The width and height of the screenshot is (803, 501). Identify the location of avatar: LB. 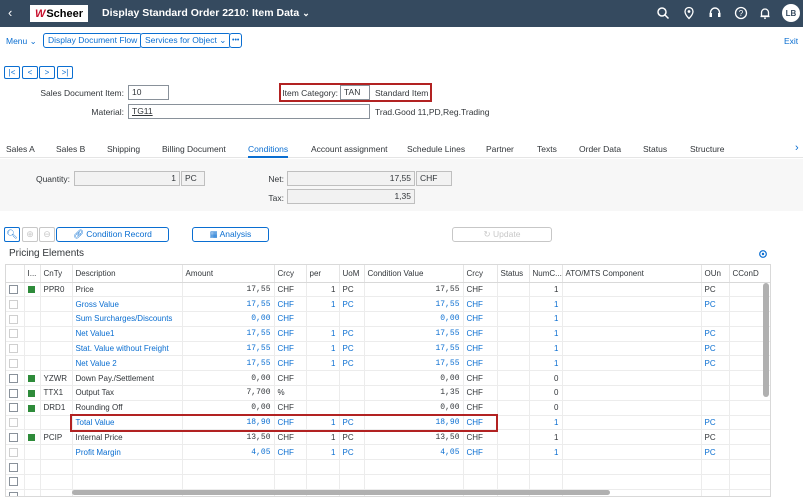
(791, 13).